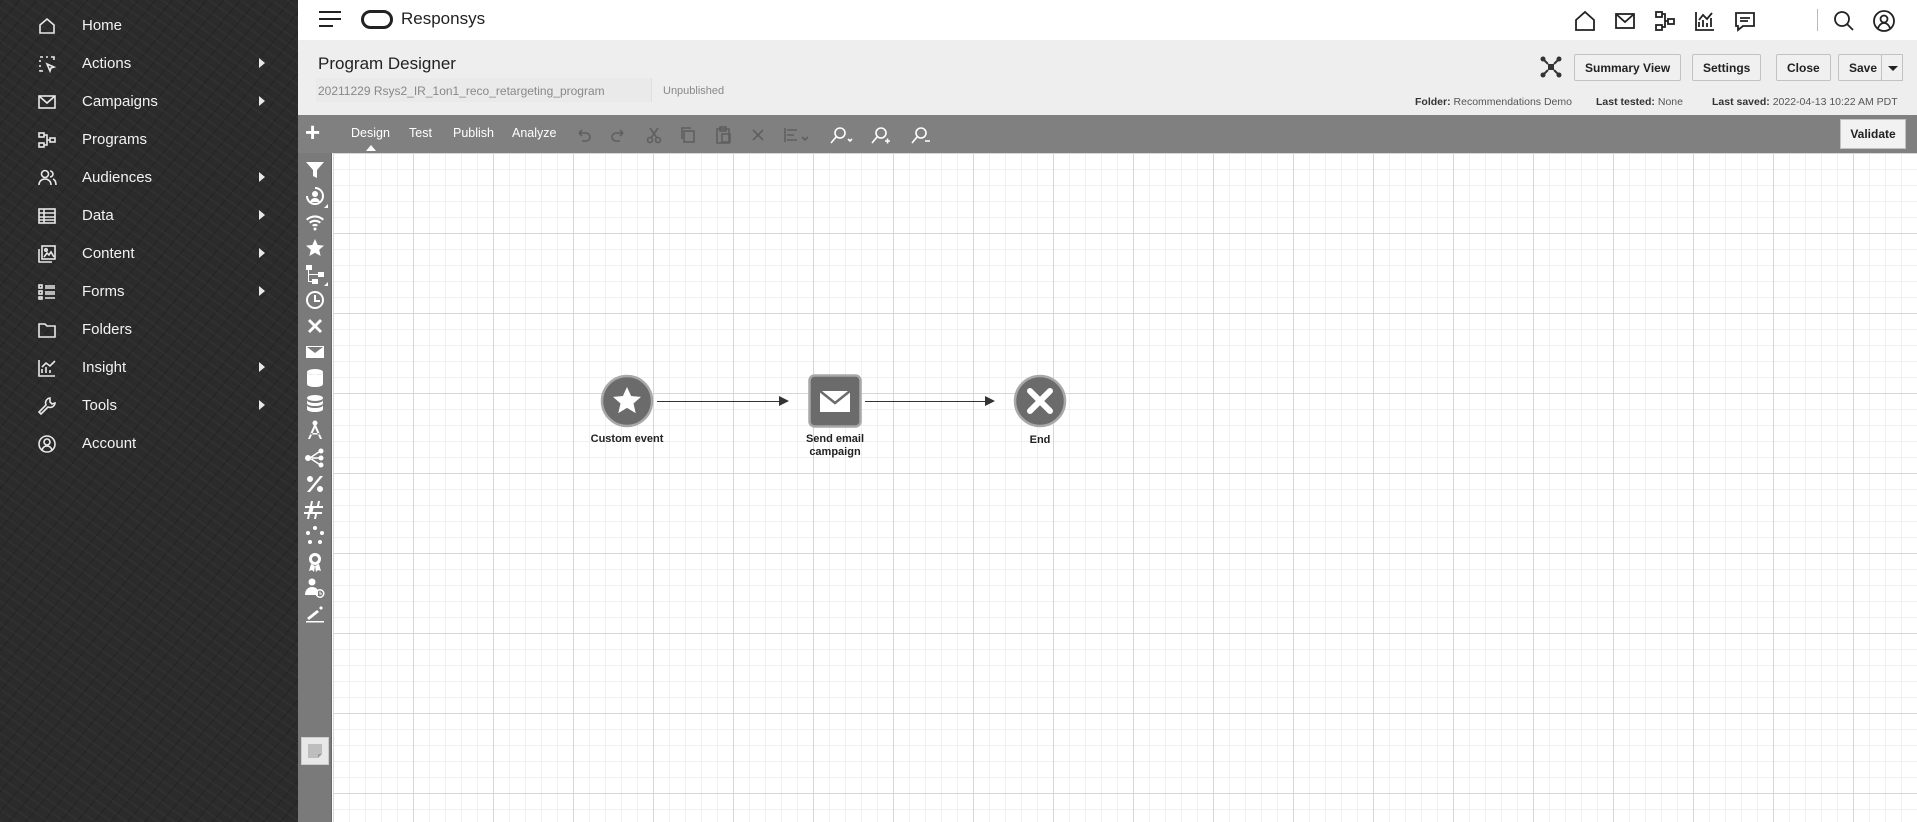 This screenshot has height=822, width=1917. What do you see at coordinates (1433, 102) in the screenshot?
I see `folder-label: Folder:` at bounding box center [1433, 102].